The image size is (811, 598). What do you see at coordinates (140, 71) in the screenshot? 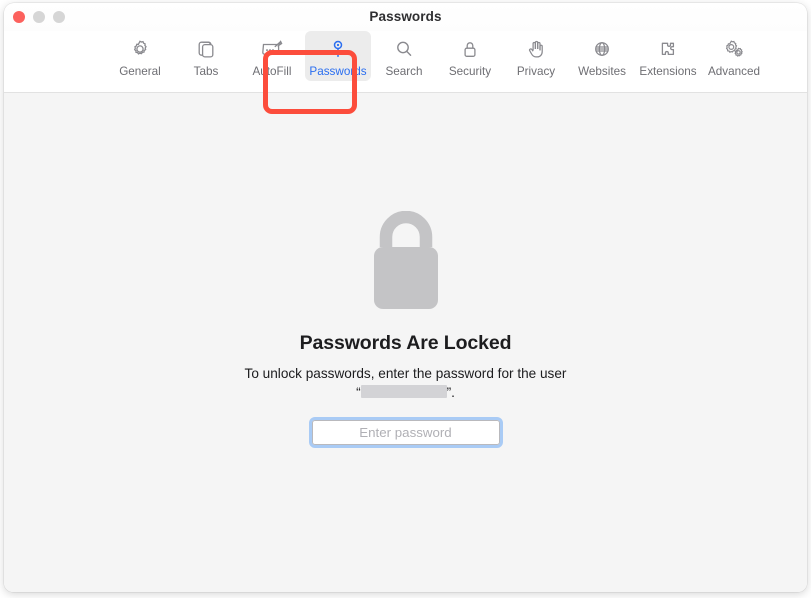
I see `toolbar-item-label: General` at bounding box center [140, 71].